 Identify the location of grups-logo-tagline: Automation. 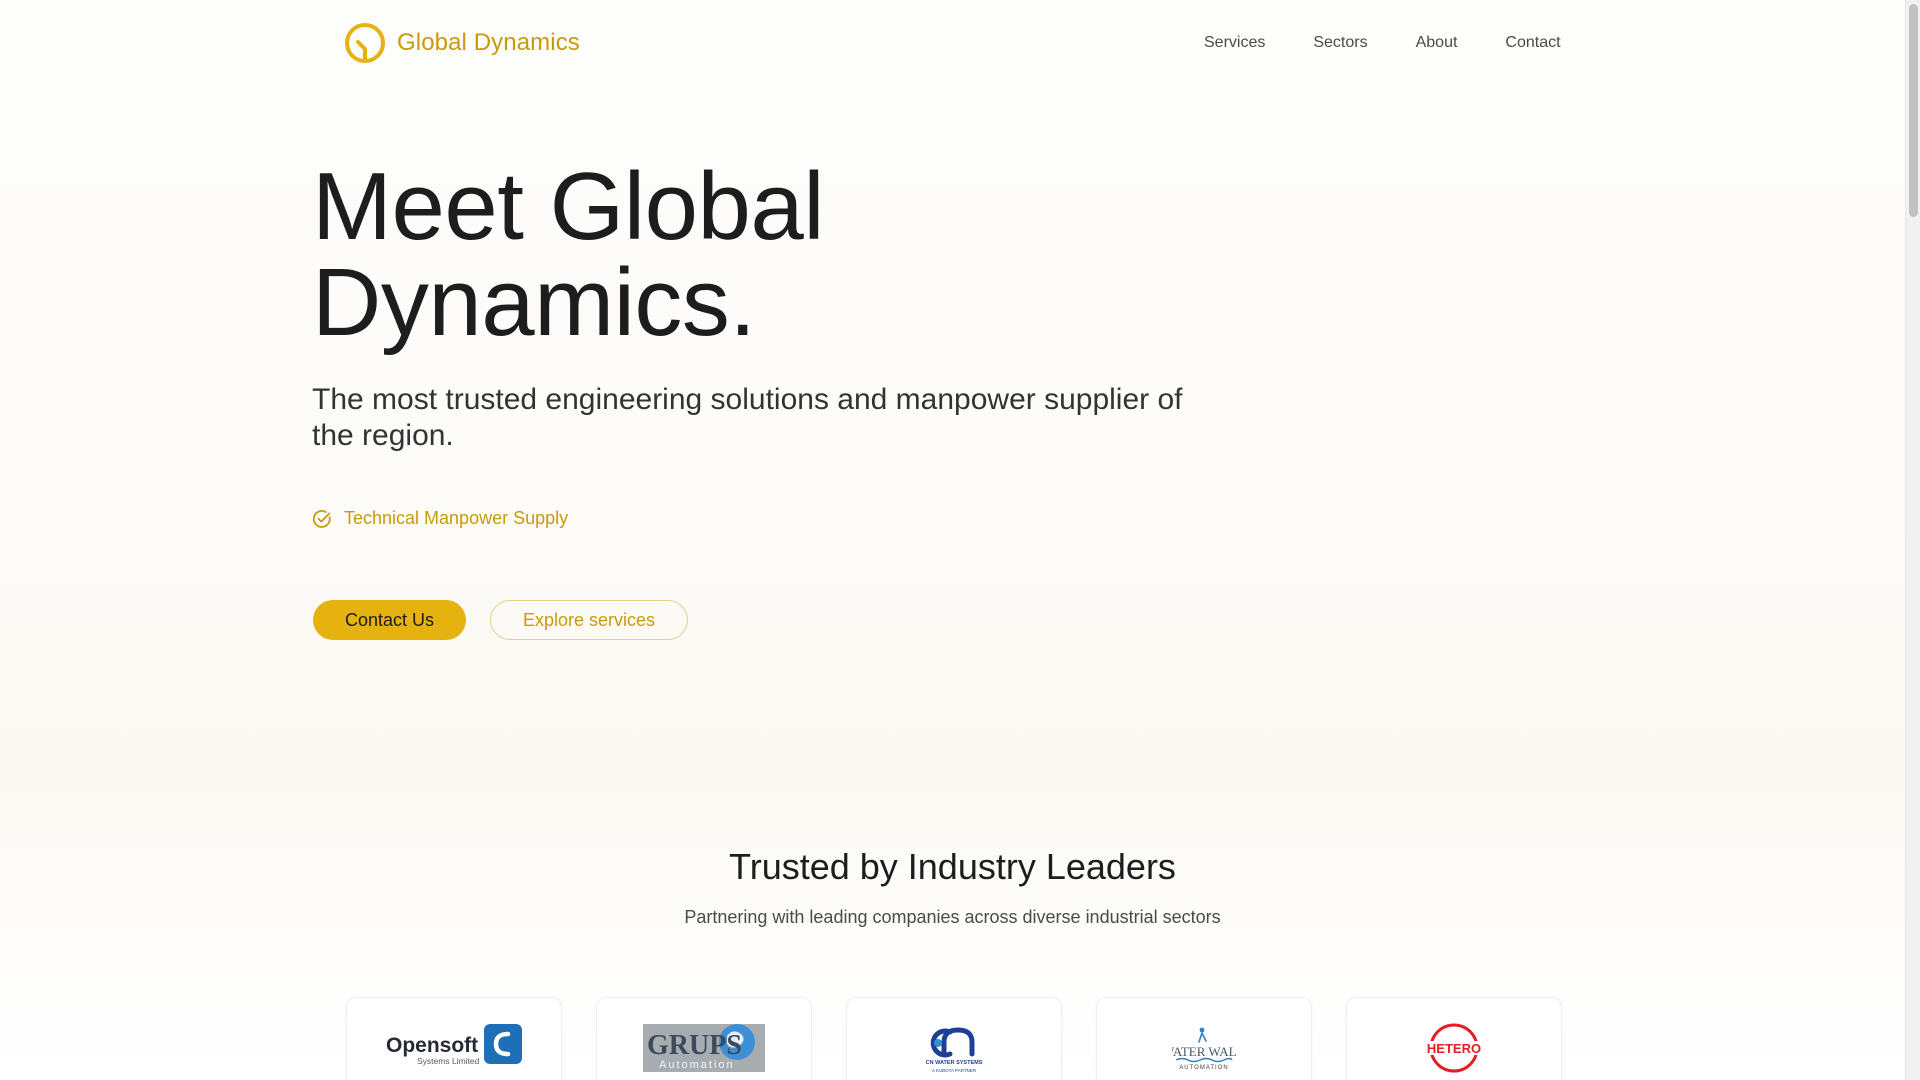
(697, 1065).